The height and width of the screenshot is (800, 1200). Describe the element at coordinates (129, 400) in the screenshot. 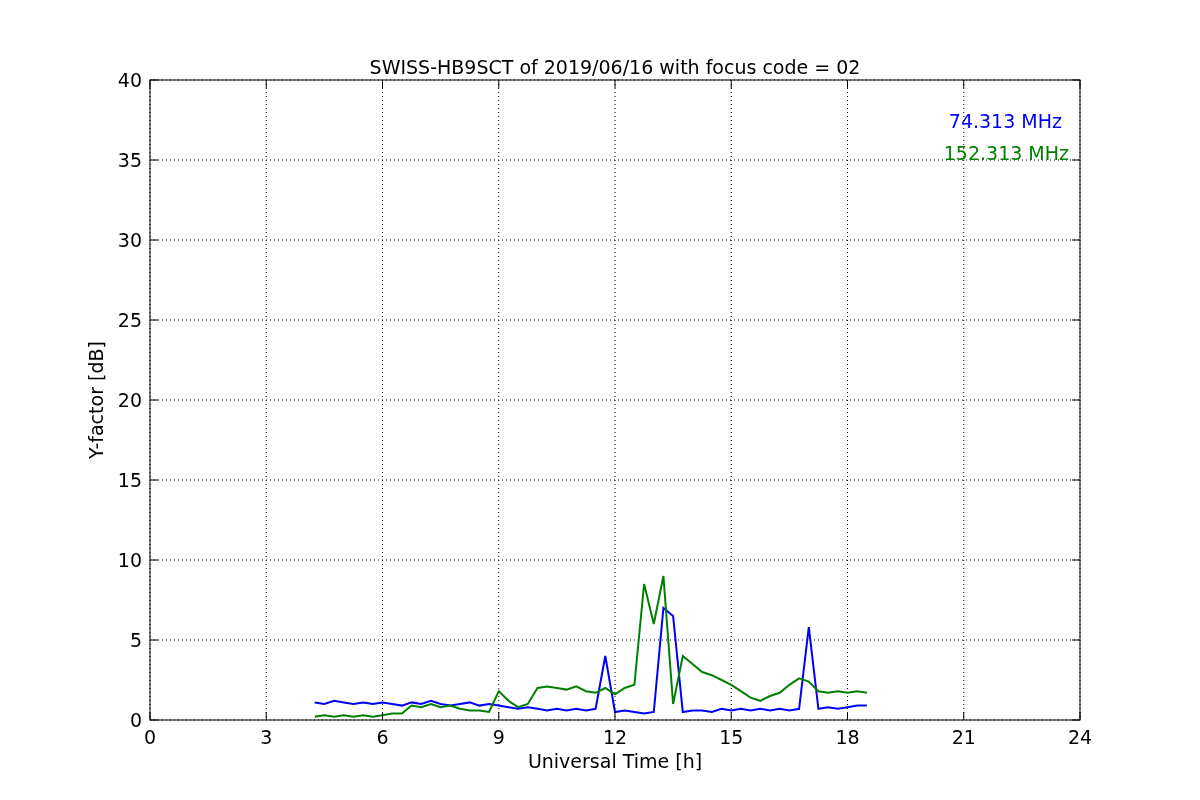

I see `y-tick-label: 20` at that location.